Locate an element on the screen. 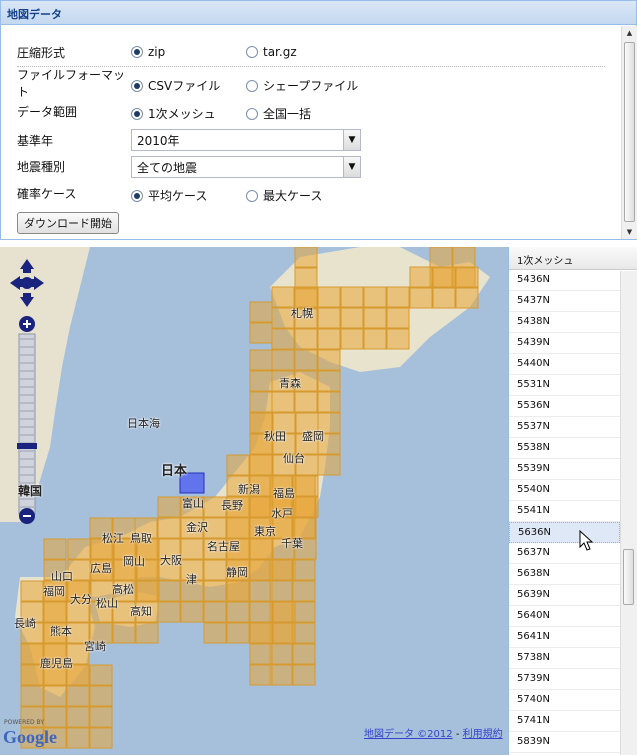 The width and height of the screenshot is (637, 755). label-niigata: 新潟 is located at coordinates (249, 489).